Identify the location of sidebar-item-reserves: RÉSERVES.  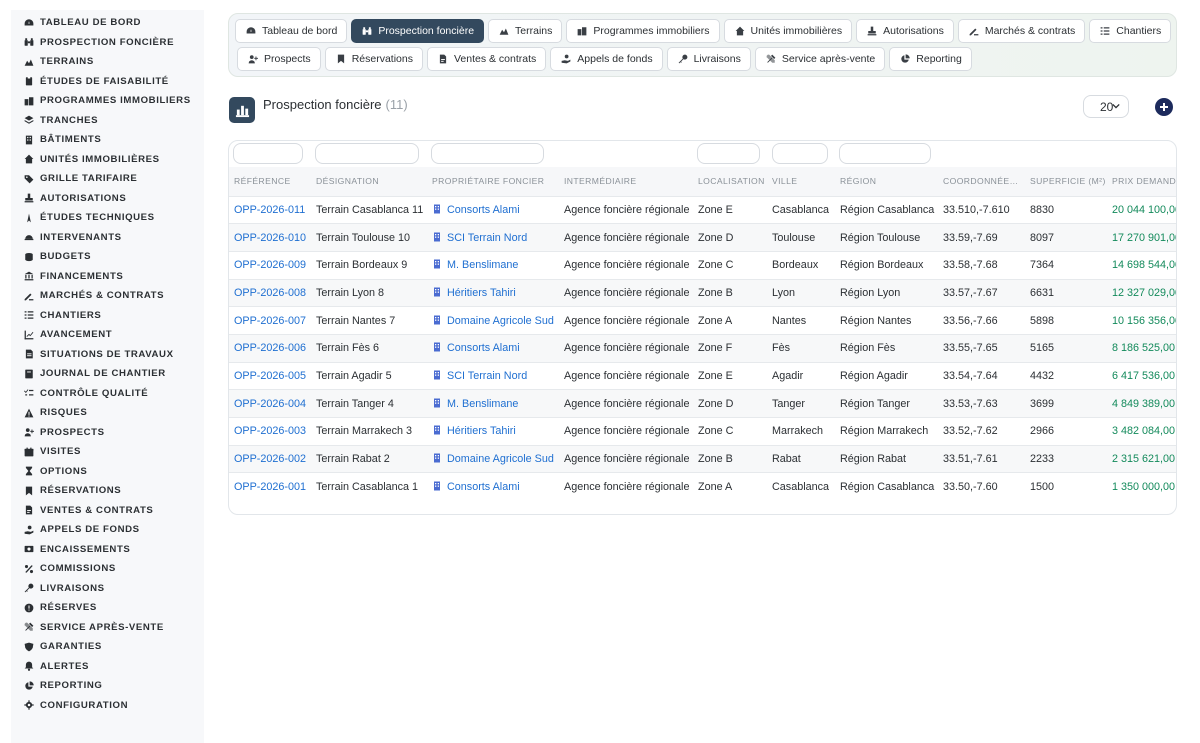
(107, 608).